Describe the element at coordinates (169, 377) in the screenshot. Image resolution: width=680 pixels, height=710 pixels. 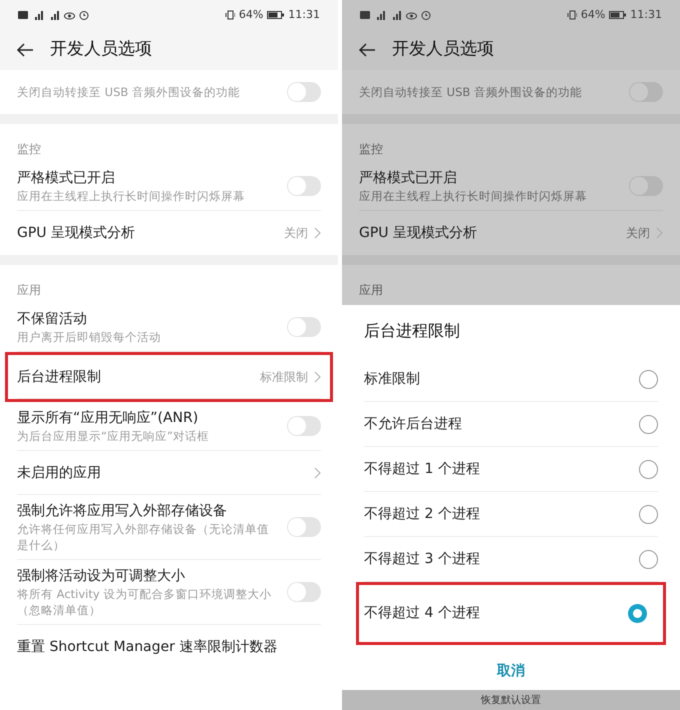
I see `highlight-frame: 后台进程限制 标准限制` at that location.